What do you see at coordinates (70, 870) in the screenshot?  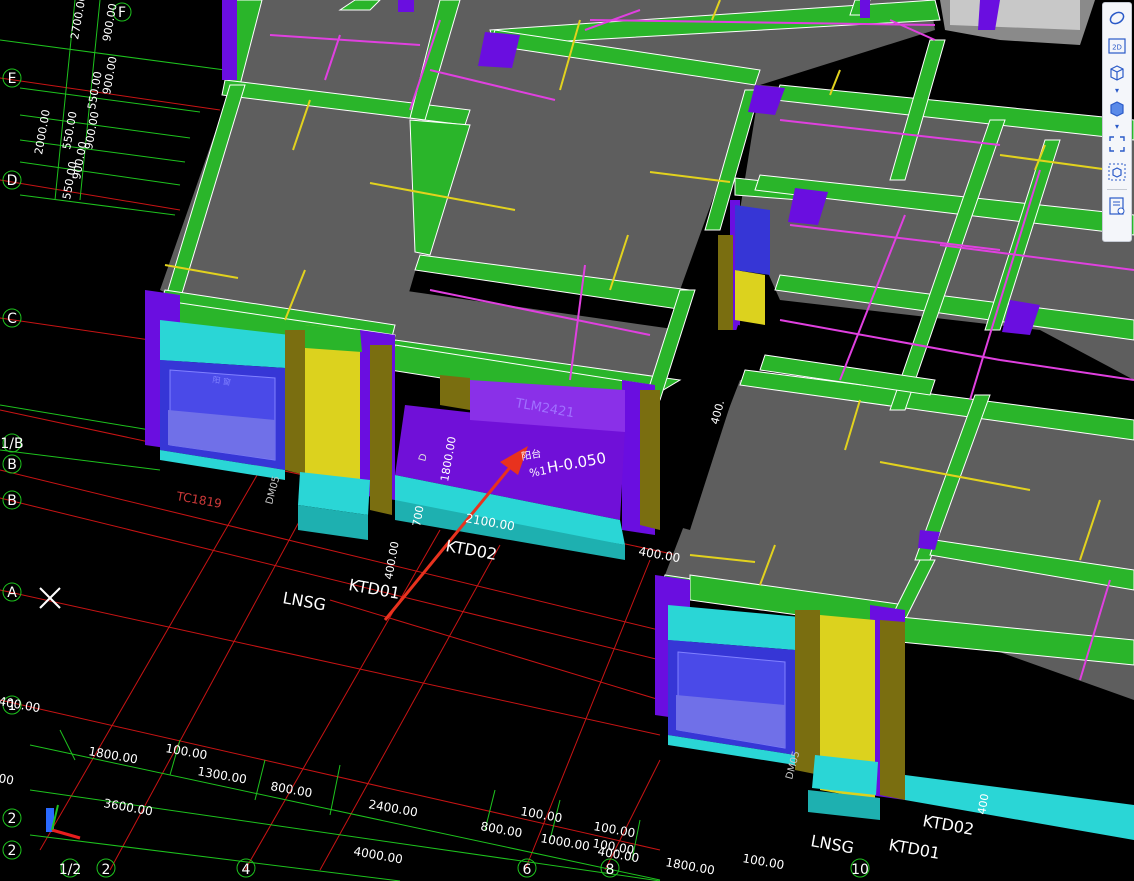 I see `axis-label: 1/2` at bounding box center [70, 870].